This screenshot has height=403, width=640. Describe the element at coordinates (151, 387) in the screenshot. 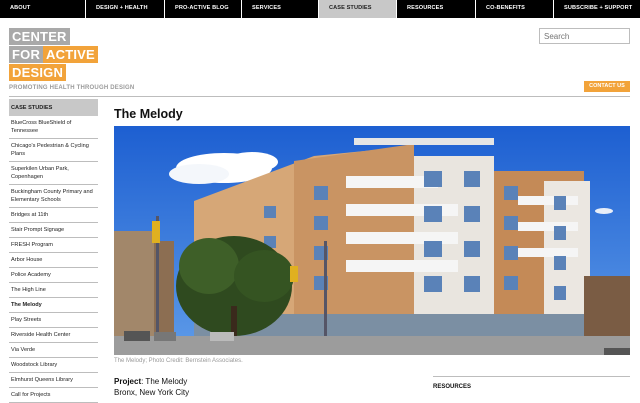

I see `project-details: Project: The Melody Bronx, New York City` at that location.